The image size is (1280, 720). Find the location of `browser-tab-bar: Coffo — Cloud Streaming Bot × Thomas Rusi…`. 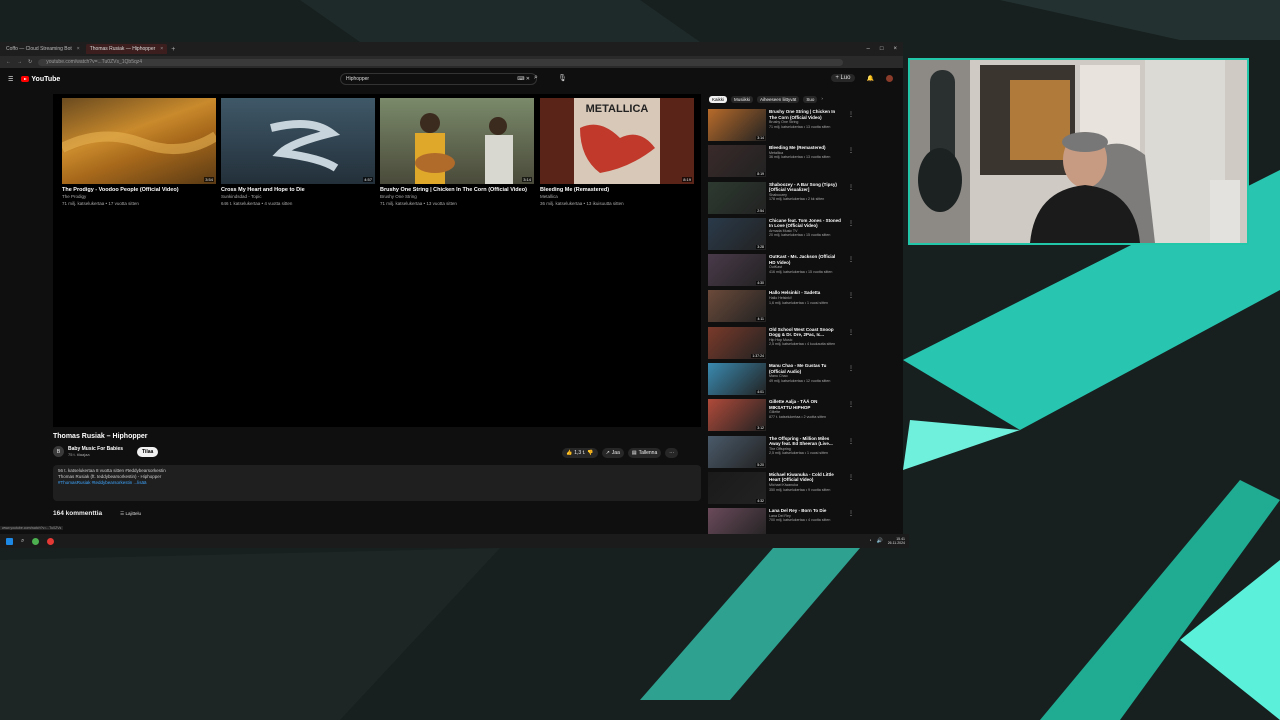

browser-tab-bar: Coffo — Cloud Streaming Bot × Thomas Rusi… is located at coordinates (451, 49).